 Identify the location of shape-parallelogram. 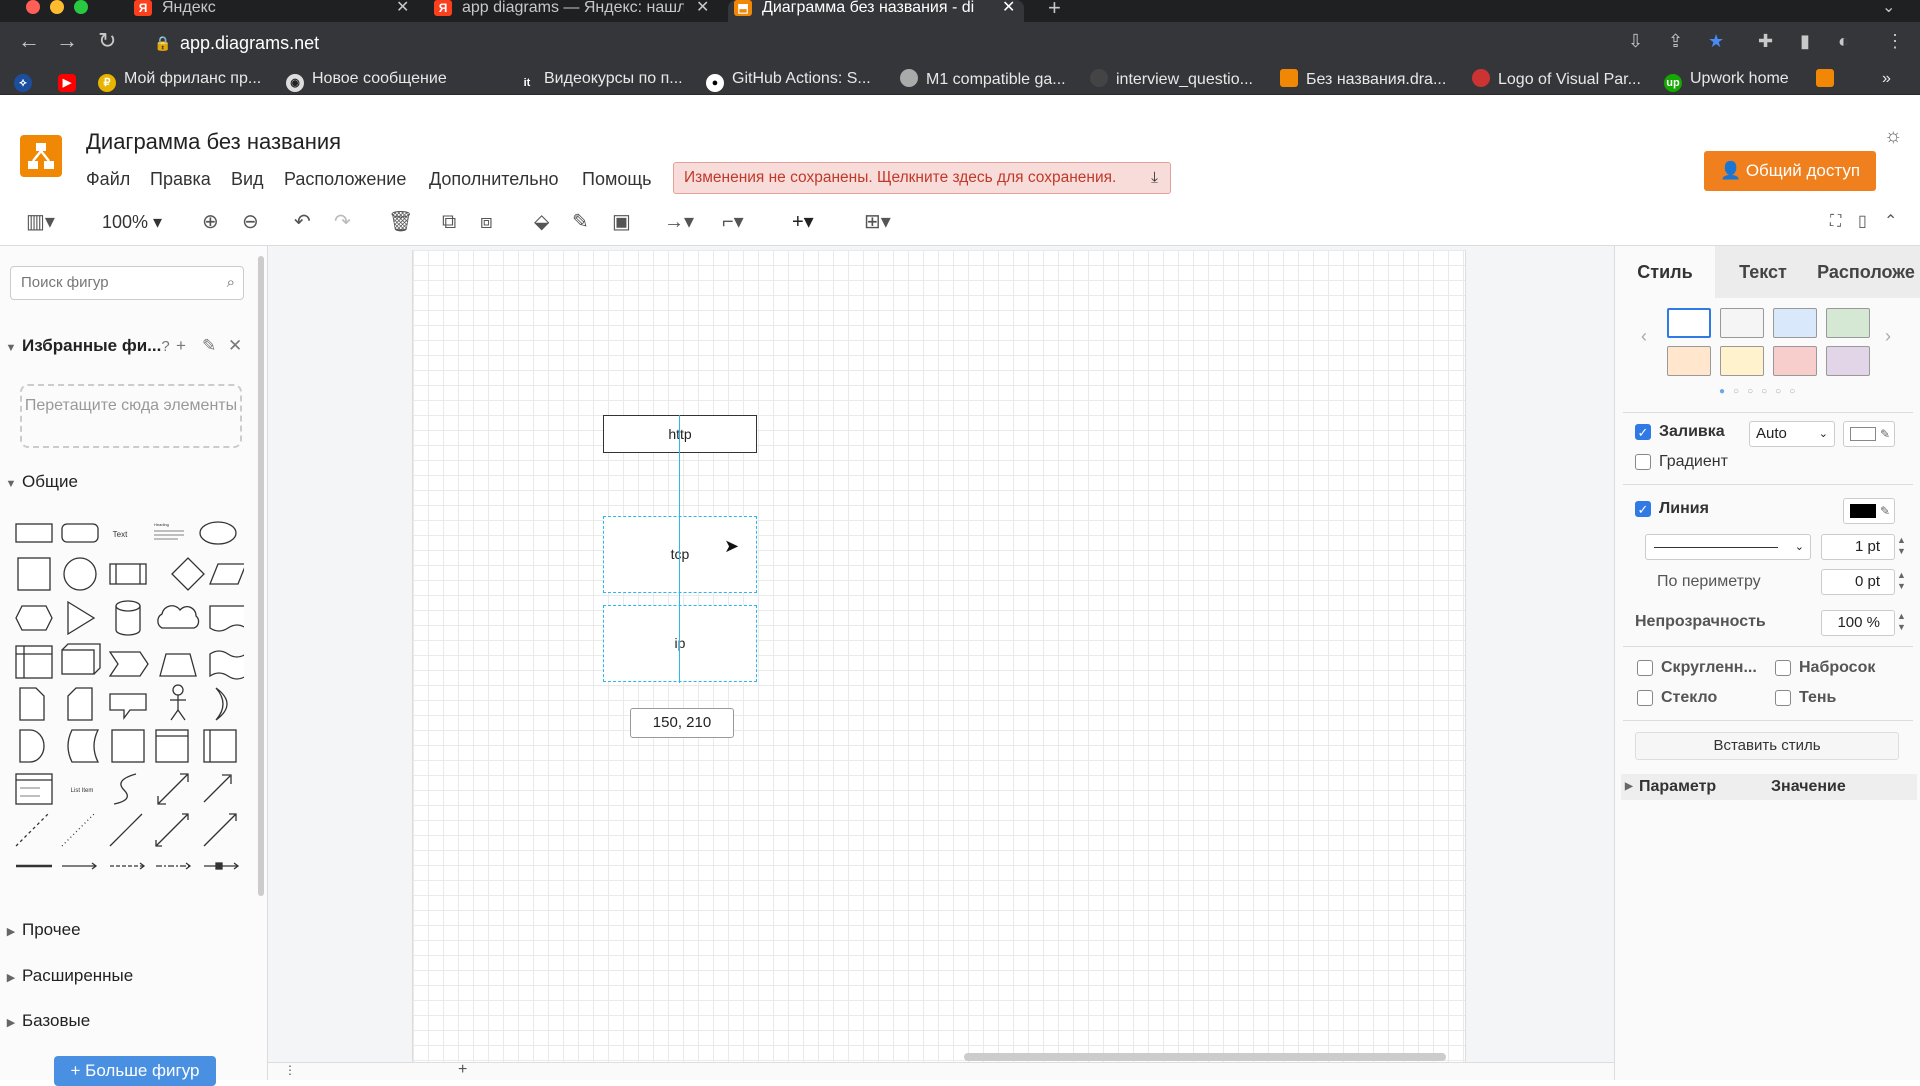
(226, 574).